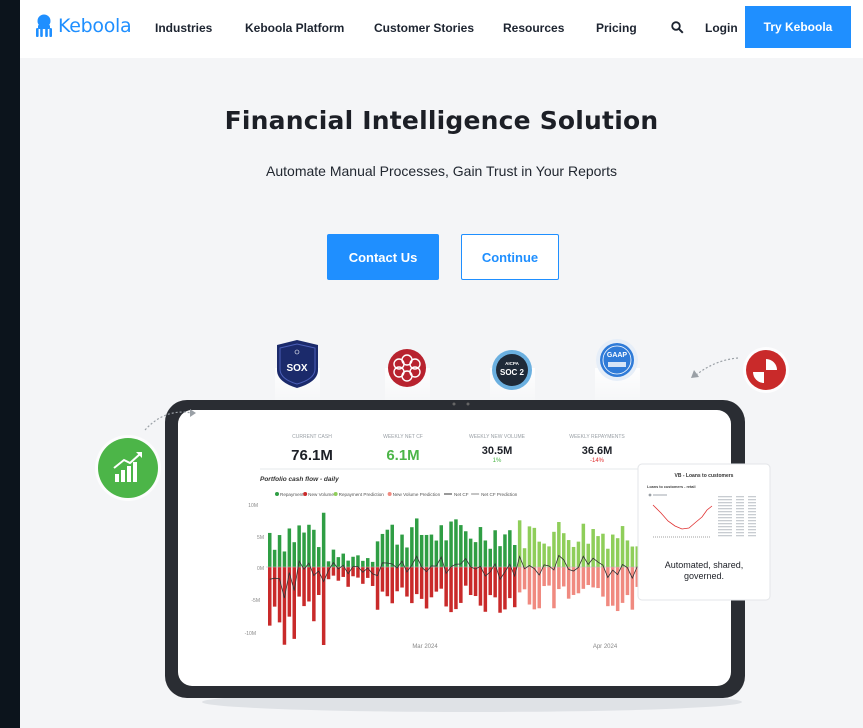  What do you see at coordinates (294, 28) in the screenshot?
I see `nav-keboola-platform: Keboola Platform` at bounding box center [294, 28].